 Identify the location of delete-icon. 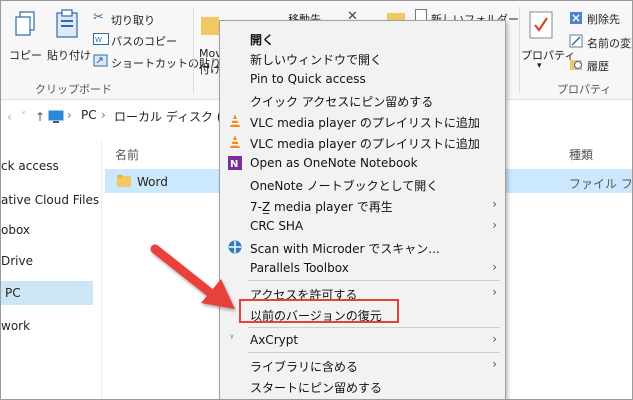
(576, 18).